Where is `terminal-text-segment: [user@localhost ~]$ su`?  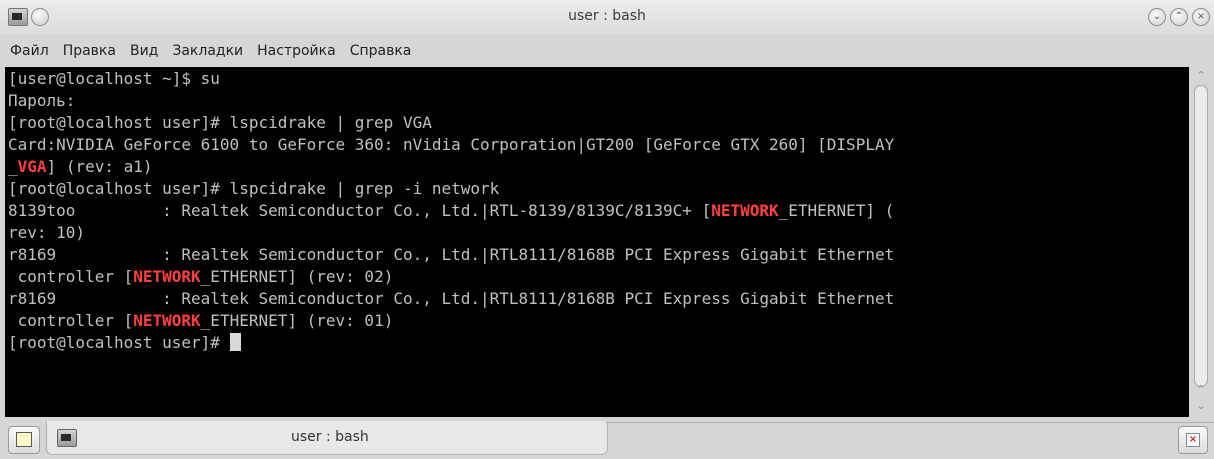 terminal-text-segment: [user@localhost ~]$ su is located at coordinates (114, 78).